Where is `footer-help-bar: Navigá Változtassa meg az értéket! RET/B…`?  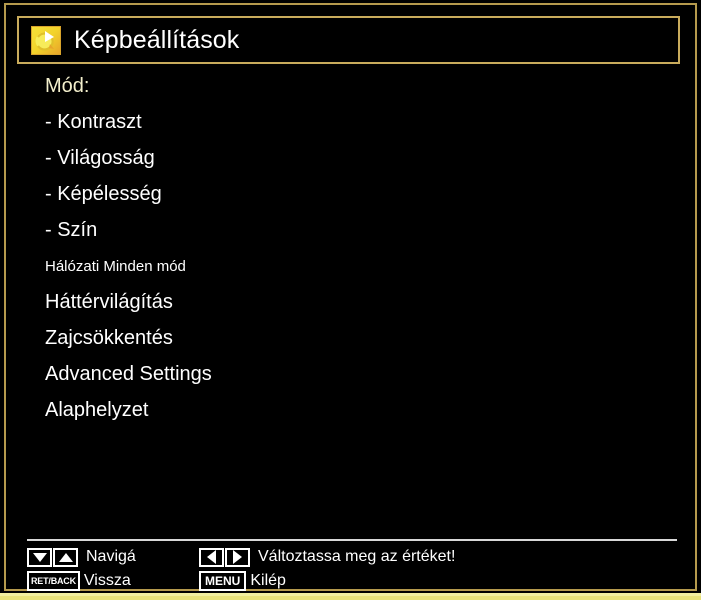
footer-help-bar: Navigá Változtassa meg az értéket! RET/B… is located at coordinates (352, 569).